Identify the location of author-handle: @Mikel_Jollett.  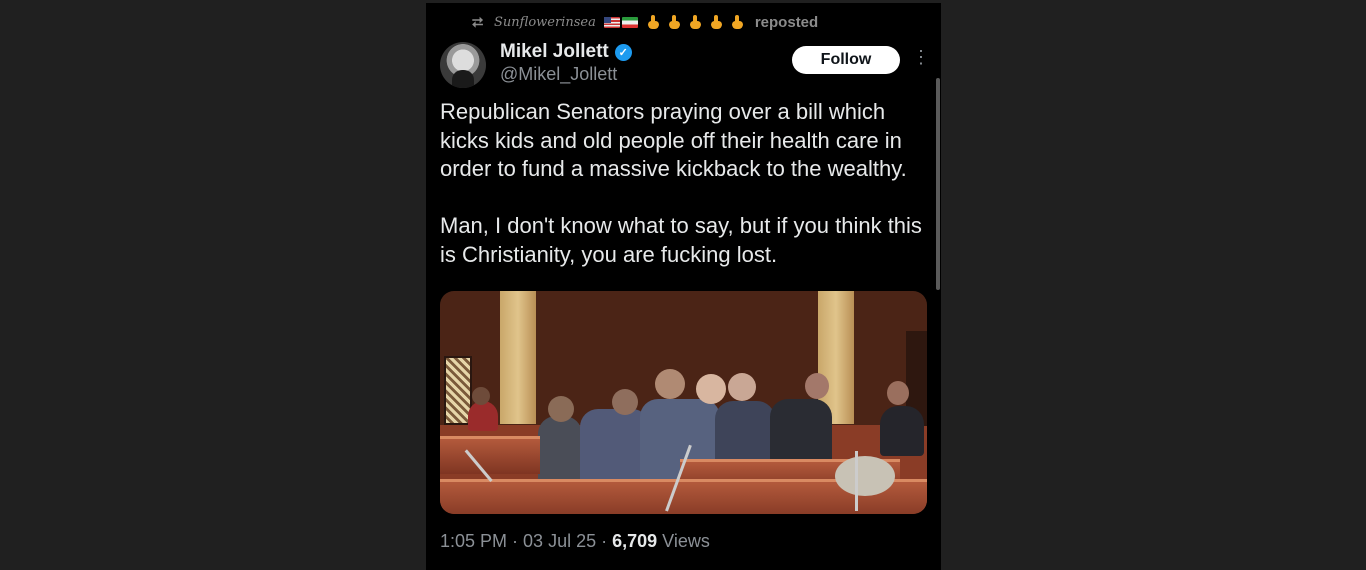
(558, 74).